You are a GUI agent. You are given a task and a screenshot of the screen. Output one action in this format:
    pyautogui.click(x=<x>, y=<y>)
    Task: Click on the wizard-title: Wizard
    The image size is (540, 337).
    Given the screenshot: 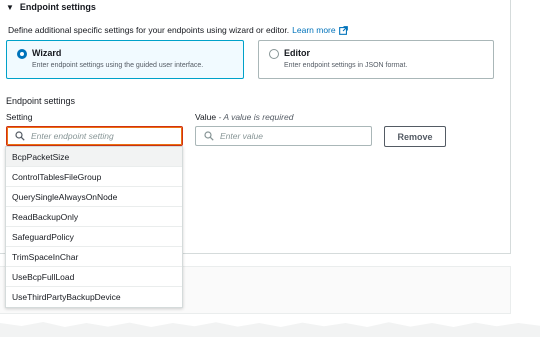 What is the action you would take?
    pyautogui.click(x=47, y=53)
    